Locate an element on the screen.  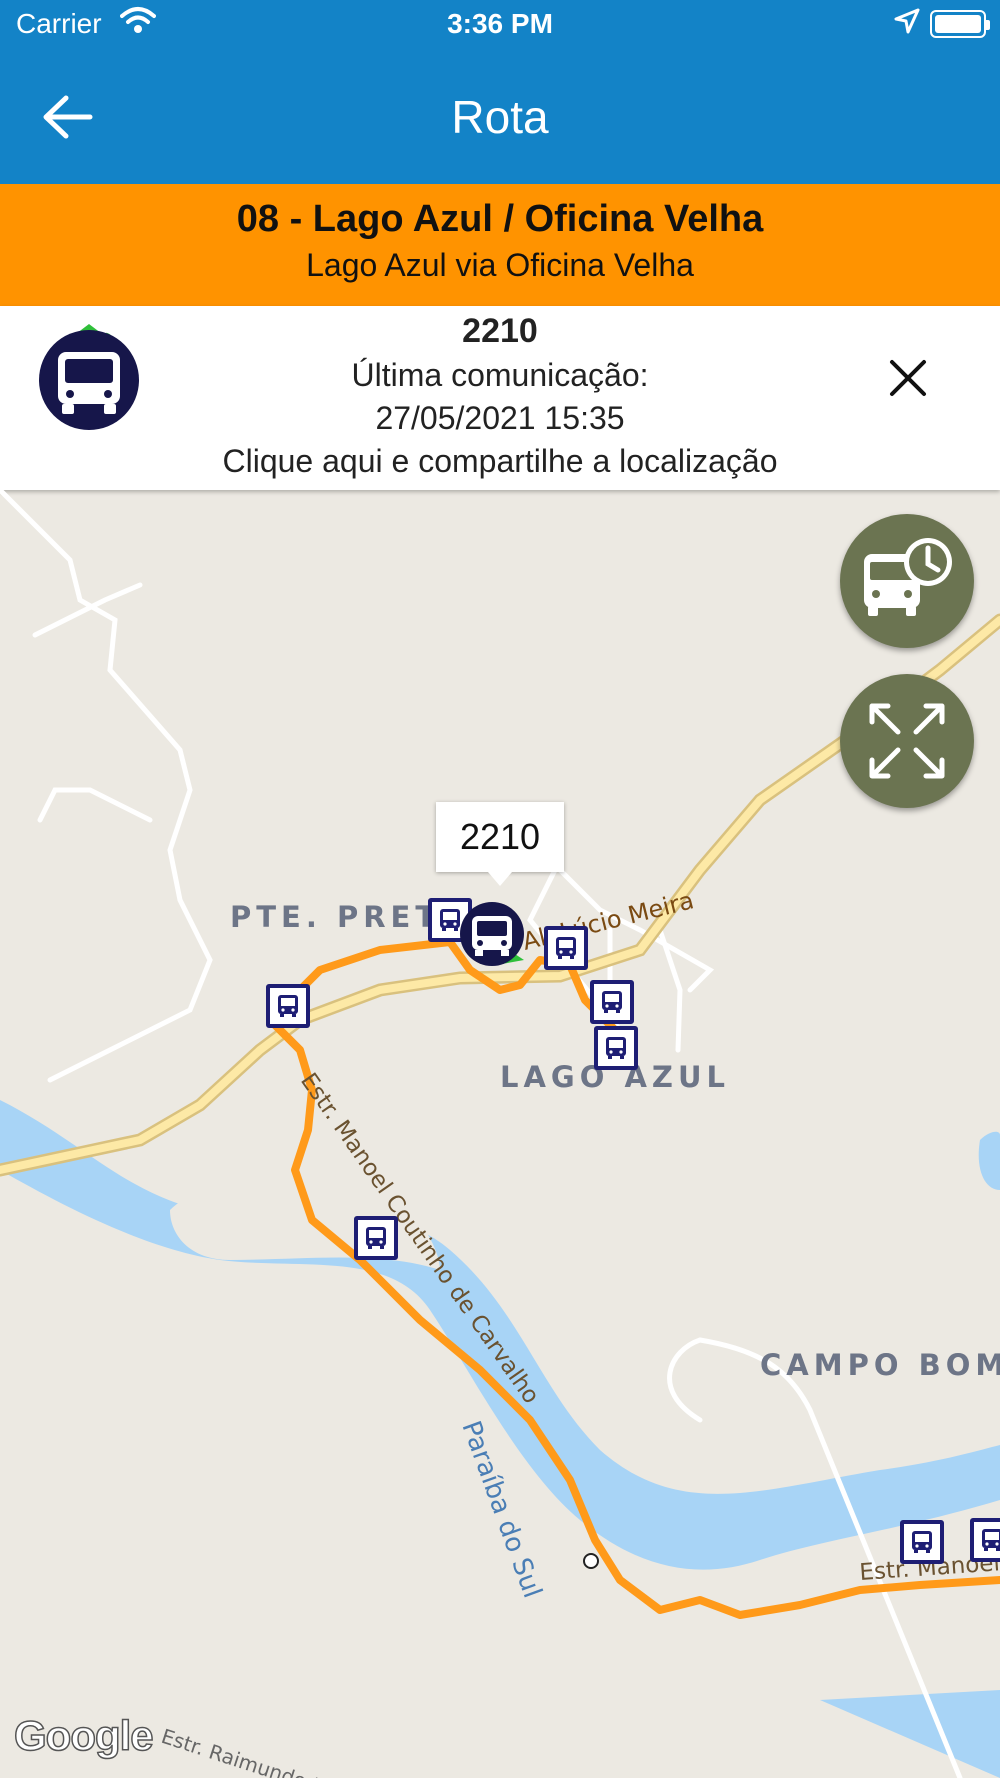
battery-icon is located at coordinates (960, 24).